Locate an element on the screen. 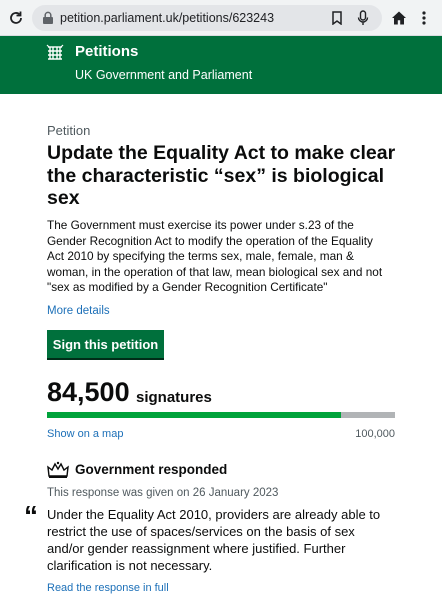 The image size is (442, 600). show-on-map-link: Show on a map is located at coordinates (85, 434).